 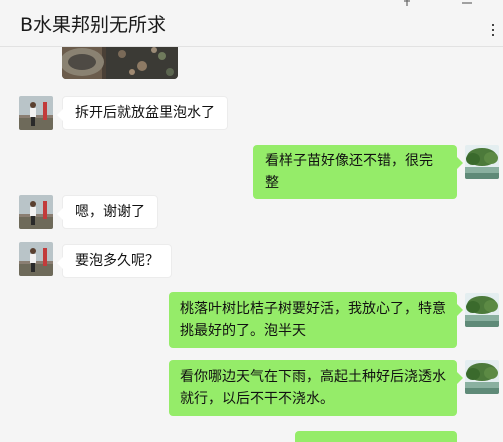 I want to click on message-bubble-outgoing: 看你哪边天气在下雨，高起土种好后浇透水就行，以后不干不浇水。, so click(x=316, y=388).